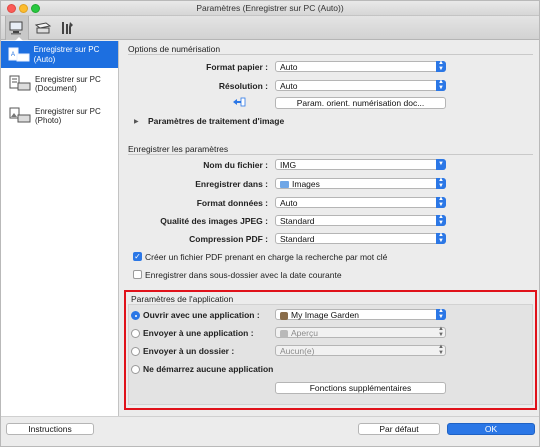 Image resolution: width=540 pixels, height=447 pixels. What do you see at coordinates (216, 121) in the screenshot?
I see `image-processing-settings-toggle: Paramètres de traitement d'image` at bounding box center [216, 121].